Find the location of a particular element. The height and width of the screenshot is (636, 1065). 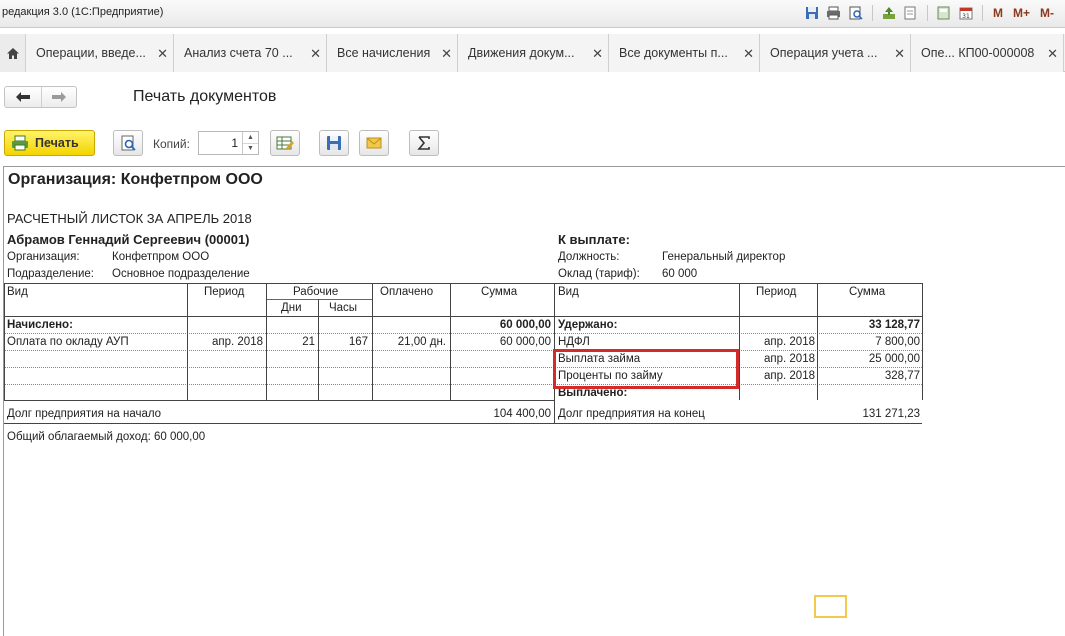

send-email-button is located at coordinates (374, 143).